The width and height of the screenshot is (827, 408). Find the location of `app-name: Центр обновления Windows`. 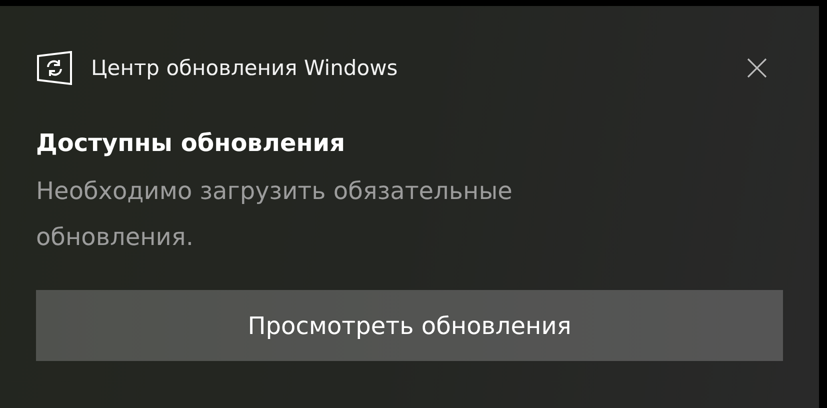

app-name: Центр обновления Windows is located at coordinates (244, 68).